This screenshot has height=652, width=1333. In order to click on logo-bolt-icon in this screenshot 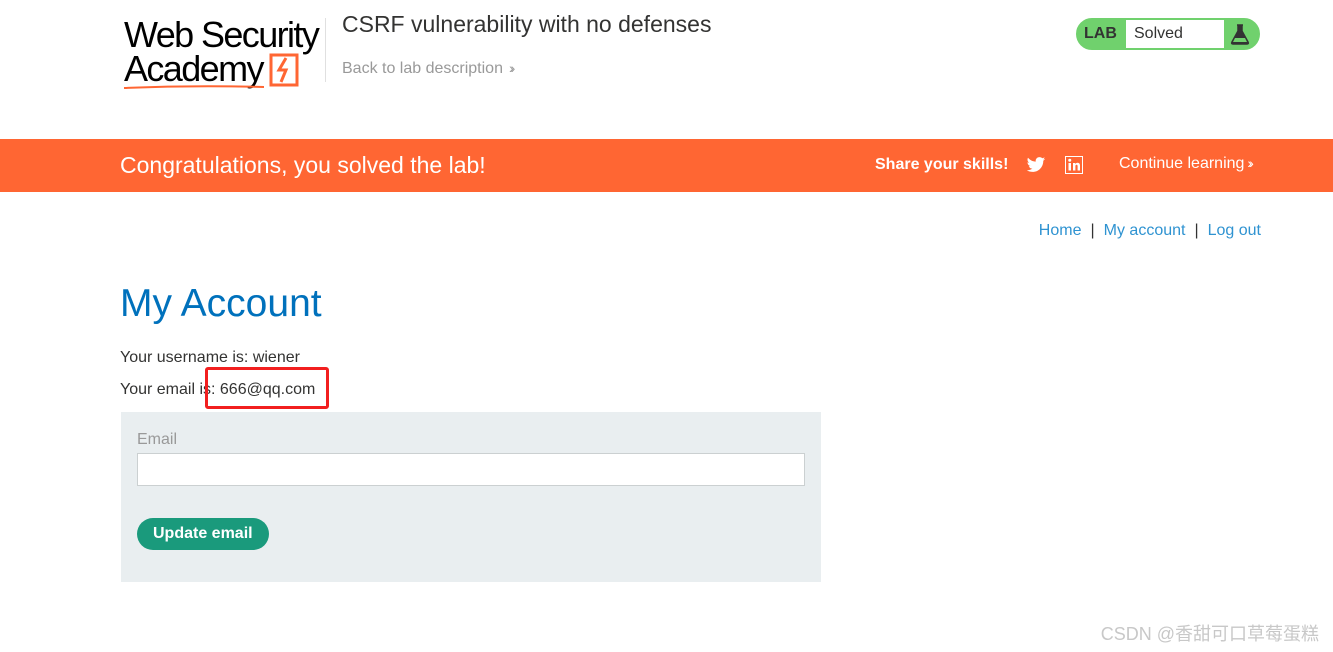, I will do `click(284, 70)`.